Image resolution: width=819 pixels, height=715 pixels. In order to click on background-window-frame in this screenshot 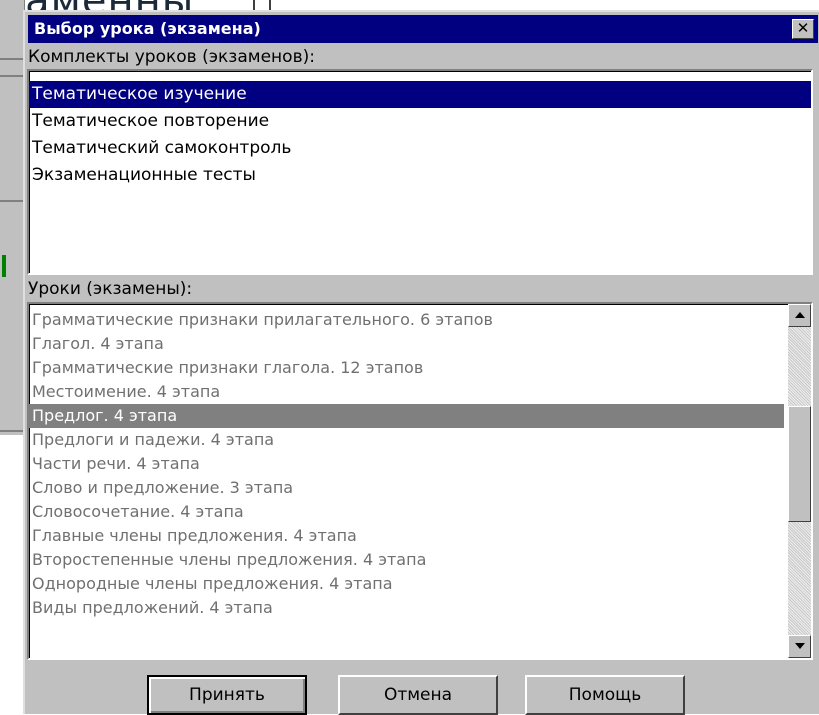, I will do `click(262, 5)`.